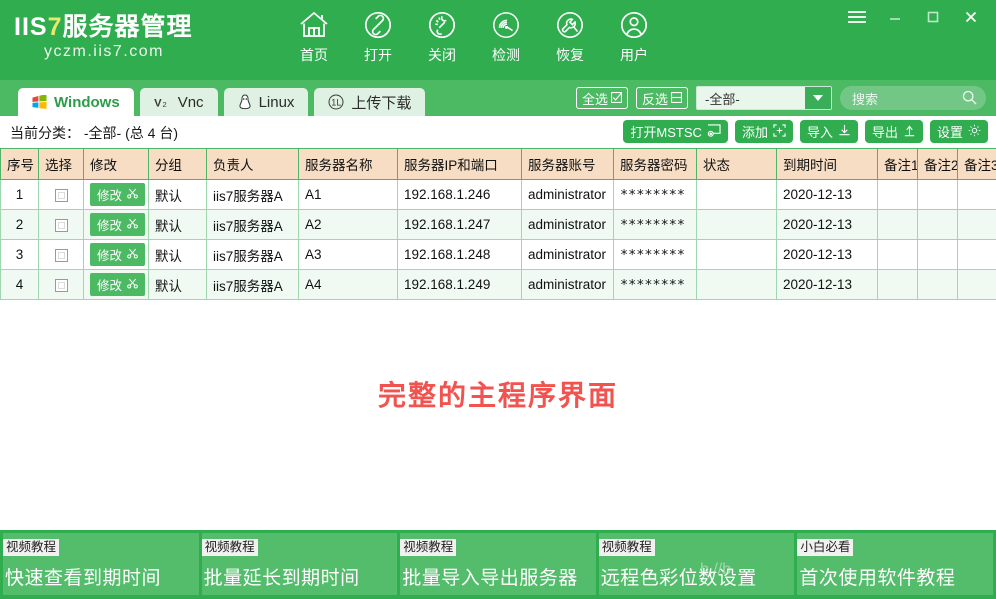 Image resolution: width=996 pixels, height=599 pixels. Describe the element at coordinates (818, 98) in the screenshot. I see `chevron-down-icon` at that location.